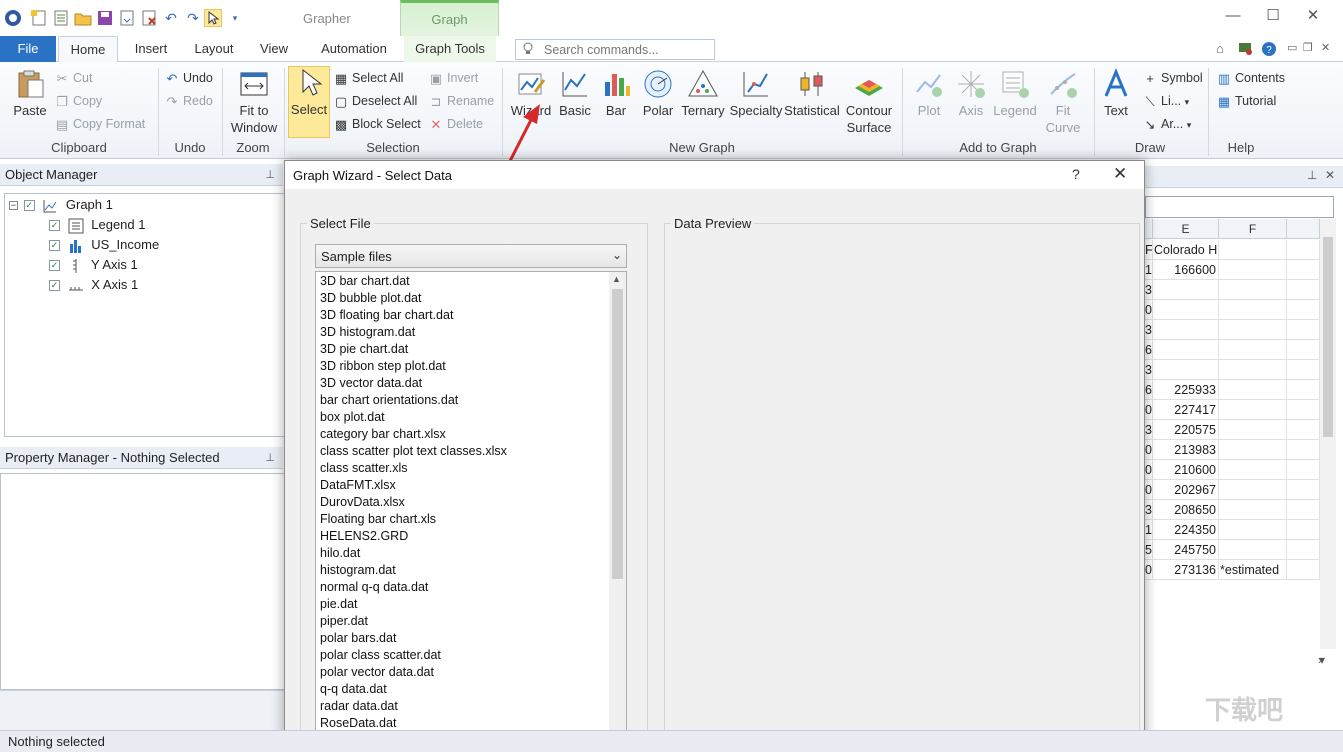 This screenshot has width=1343, height=752. What do you see at coordinates (1149, 250) in the screenshot?
I see `table-cell: F` at bounding box center [1149, 250].